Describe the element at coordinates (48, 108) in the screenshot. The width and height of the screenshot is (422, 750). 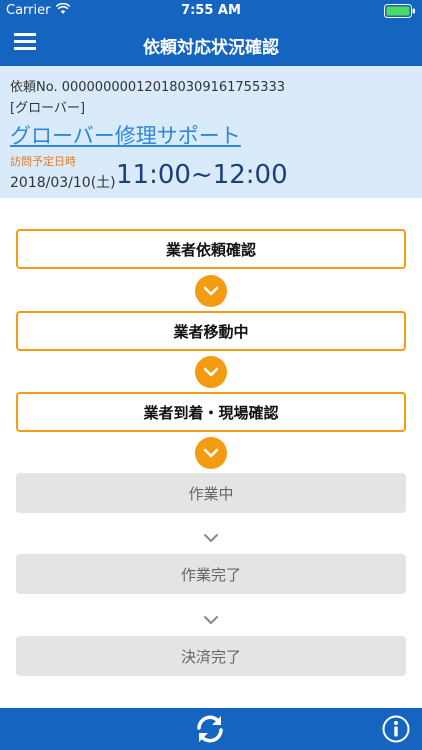
I see `request-category: [グローバー]` at that location.